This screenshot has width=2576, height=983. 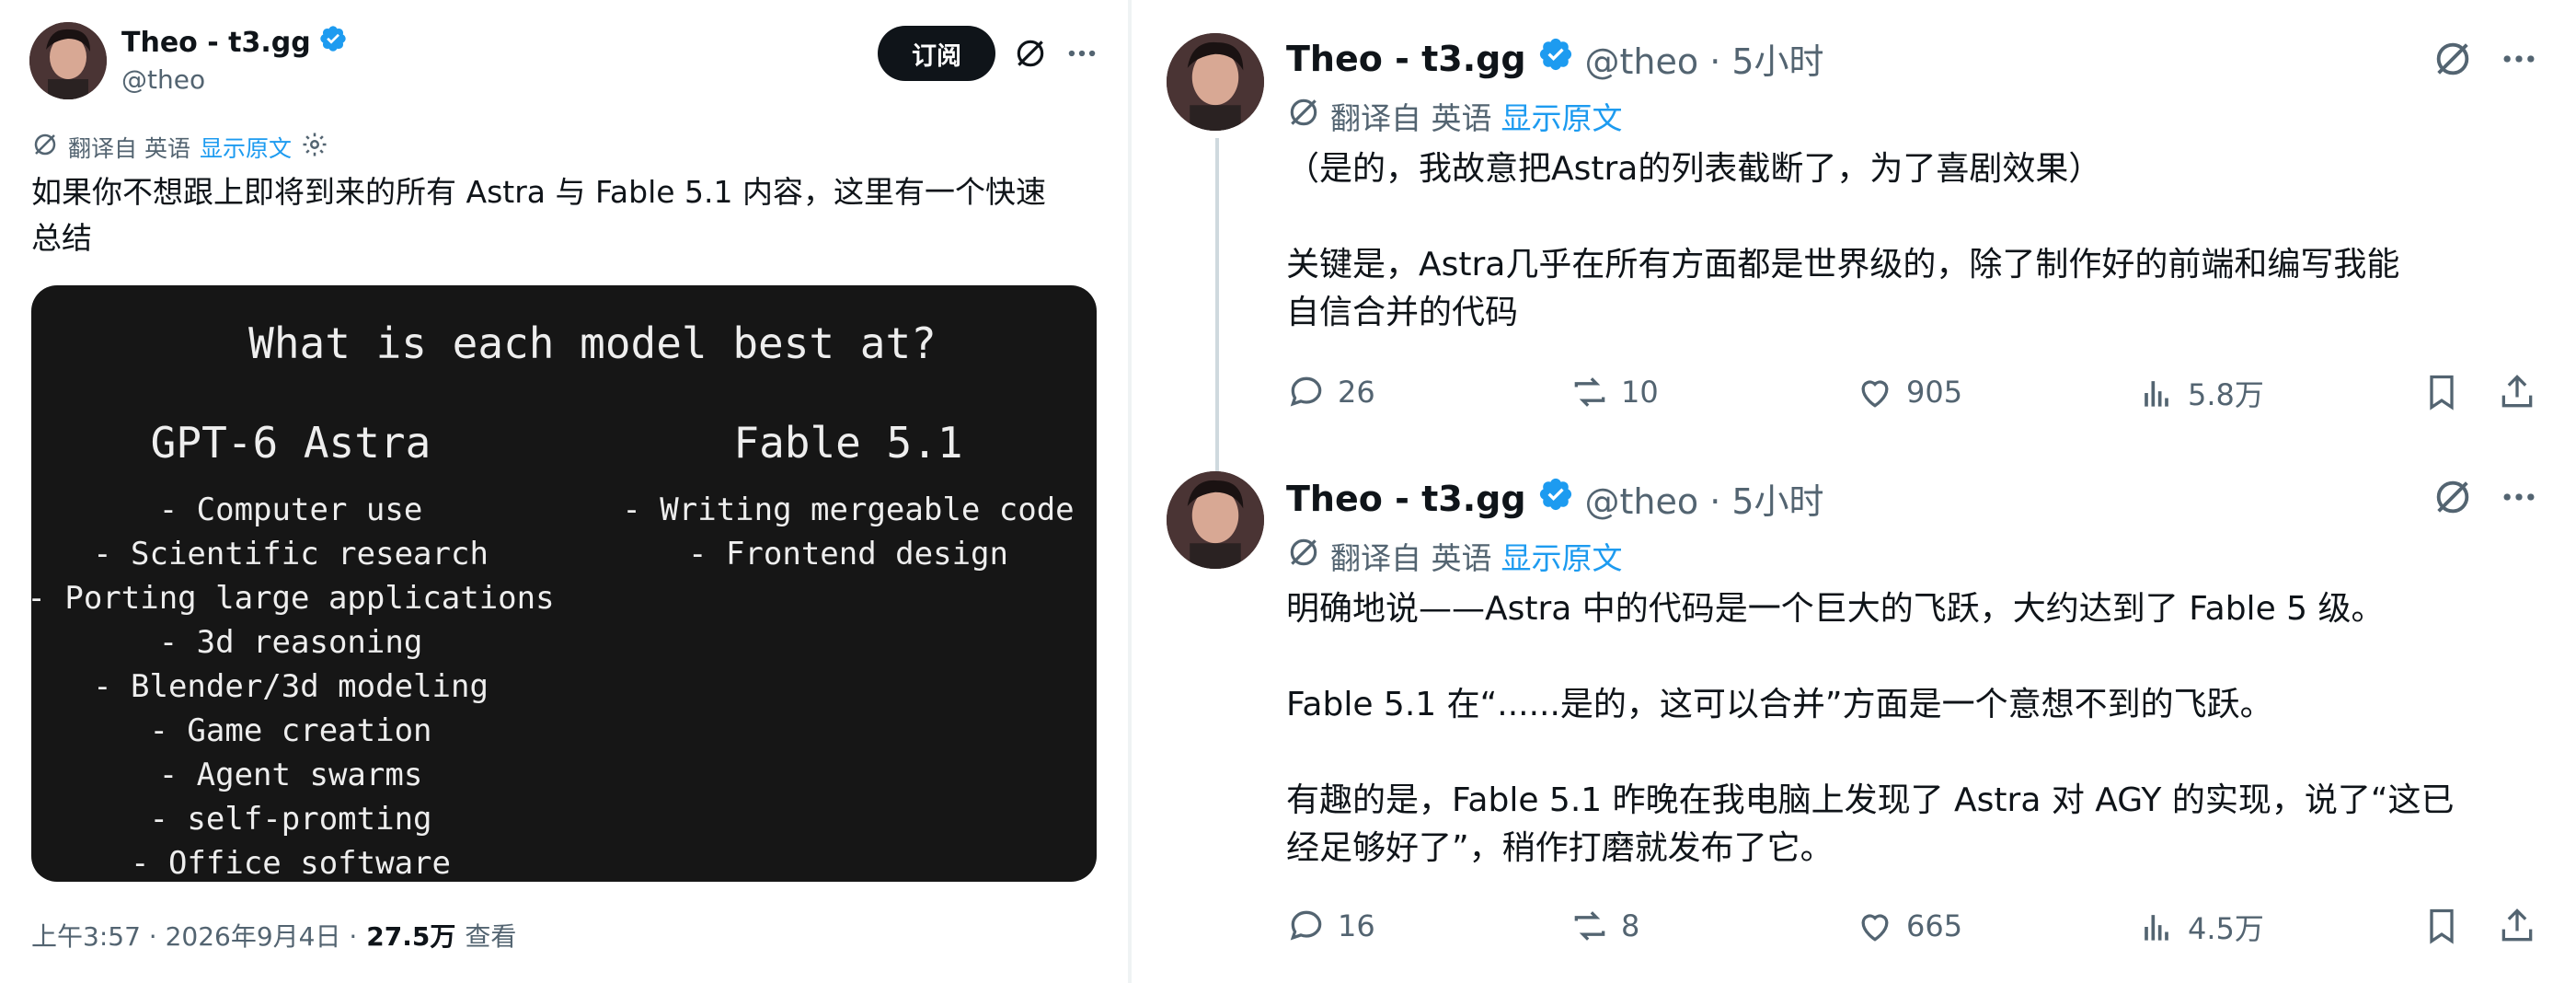 I want to click on views-button: 4.5万, so click(x=2200, y=927).